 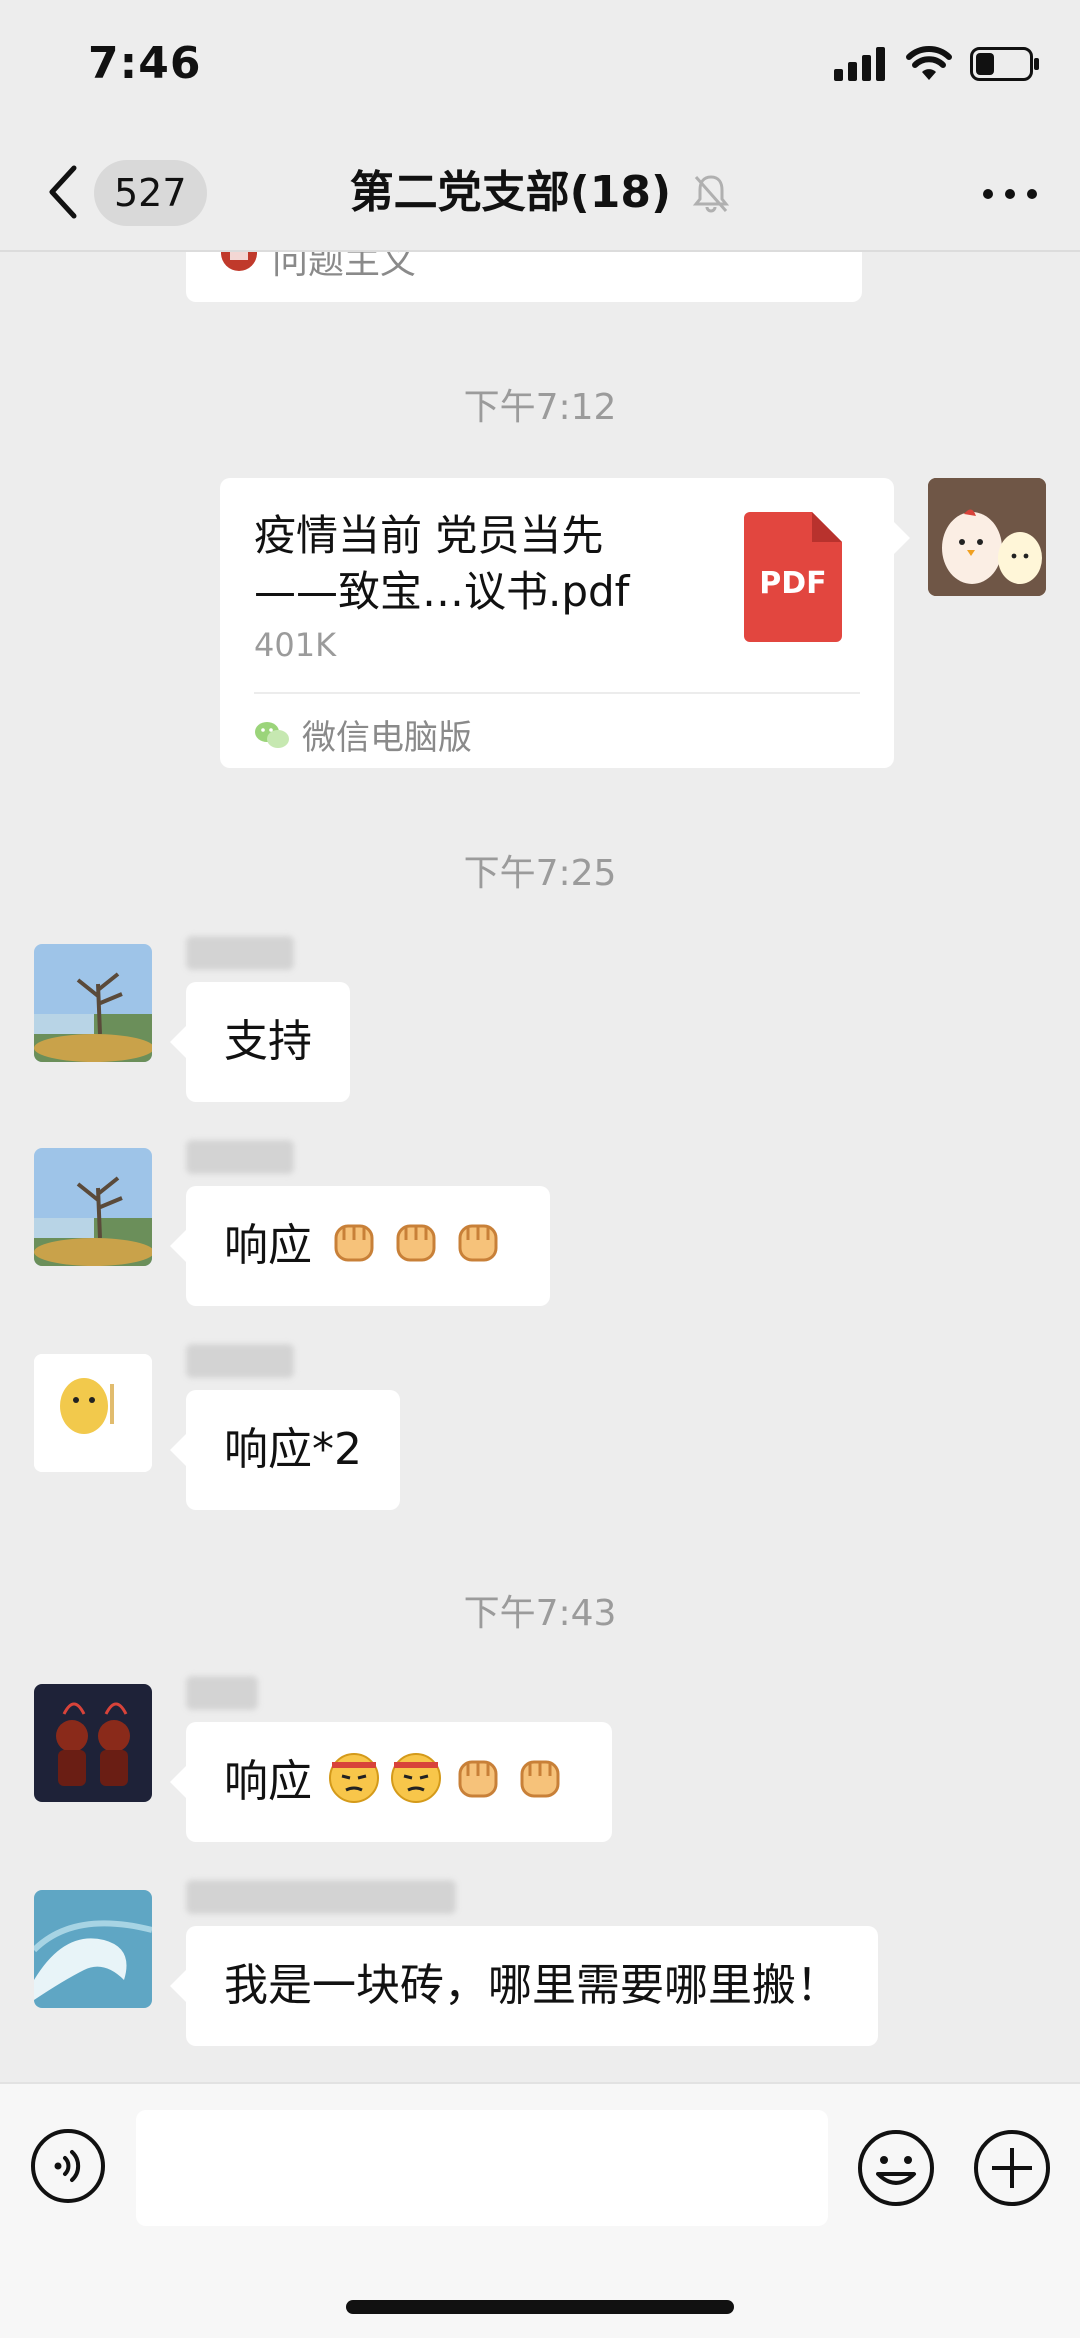 I want to click on pdf-icon-label: PDF, so click(x=793, y=583).